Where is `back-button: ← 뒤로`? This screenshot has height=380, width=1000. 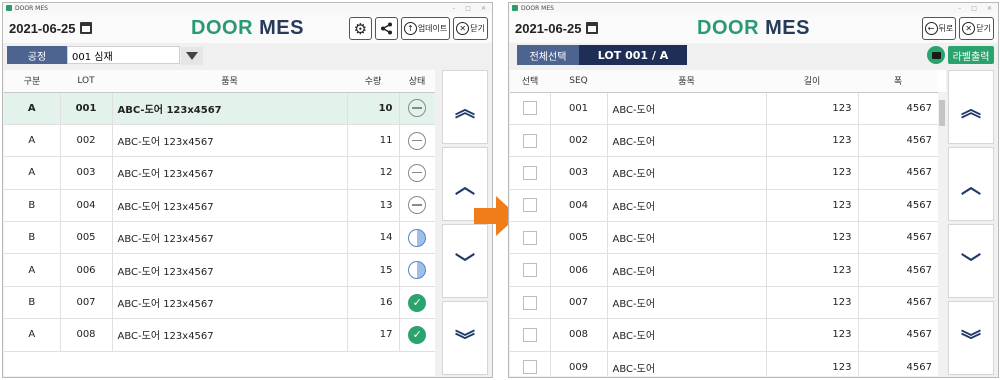 back-button: ← 뒤로 is located at coordinates (939, 28).